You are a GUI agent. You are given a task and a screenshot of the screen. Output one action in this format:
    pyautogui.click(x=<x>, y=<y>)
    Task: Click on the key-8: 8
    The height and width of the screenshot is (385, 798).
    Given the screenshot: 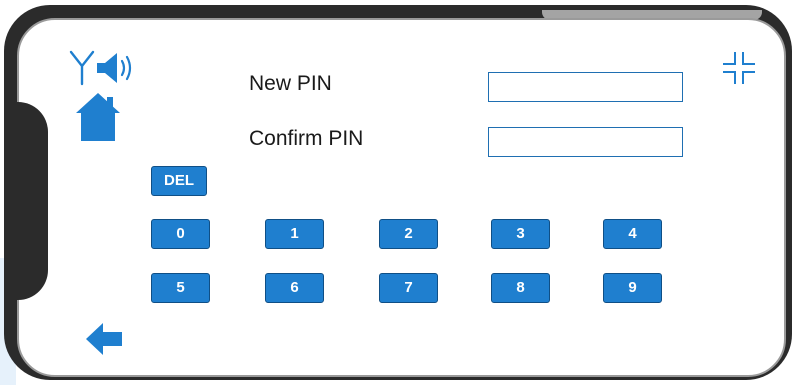 What is the action you would take?
    pyautogui.click(x=520, y=288)
    